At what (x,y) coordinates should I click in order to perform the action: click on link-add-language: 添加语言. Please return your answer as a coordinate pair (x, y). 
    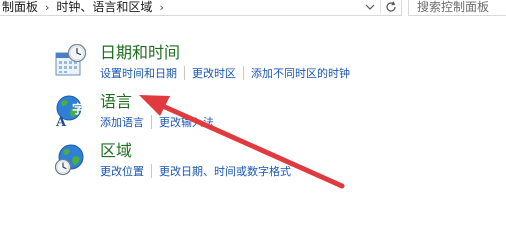
    Looking at the image, I should click on (122, 122).